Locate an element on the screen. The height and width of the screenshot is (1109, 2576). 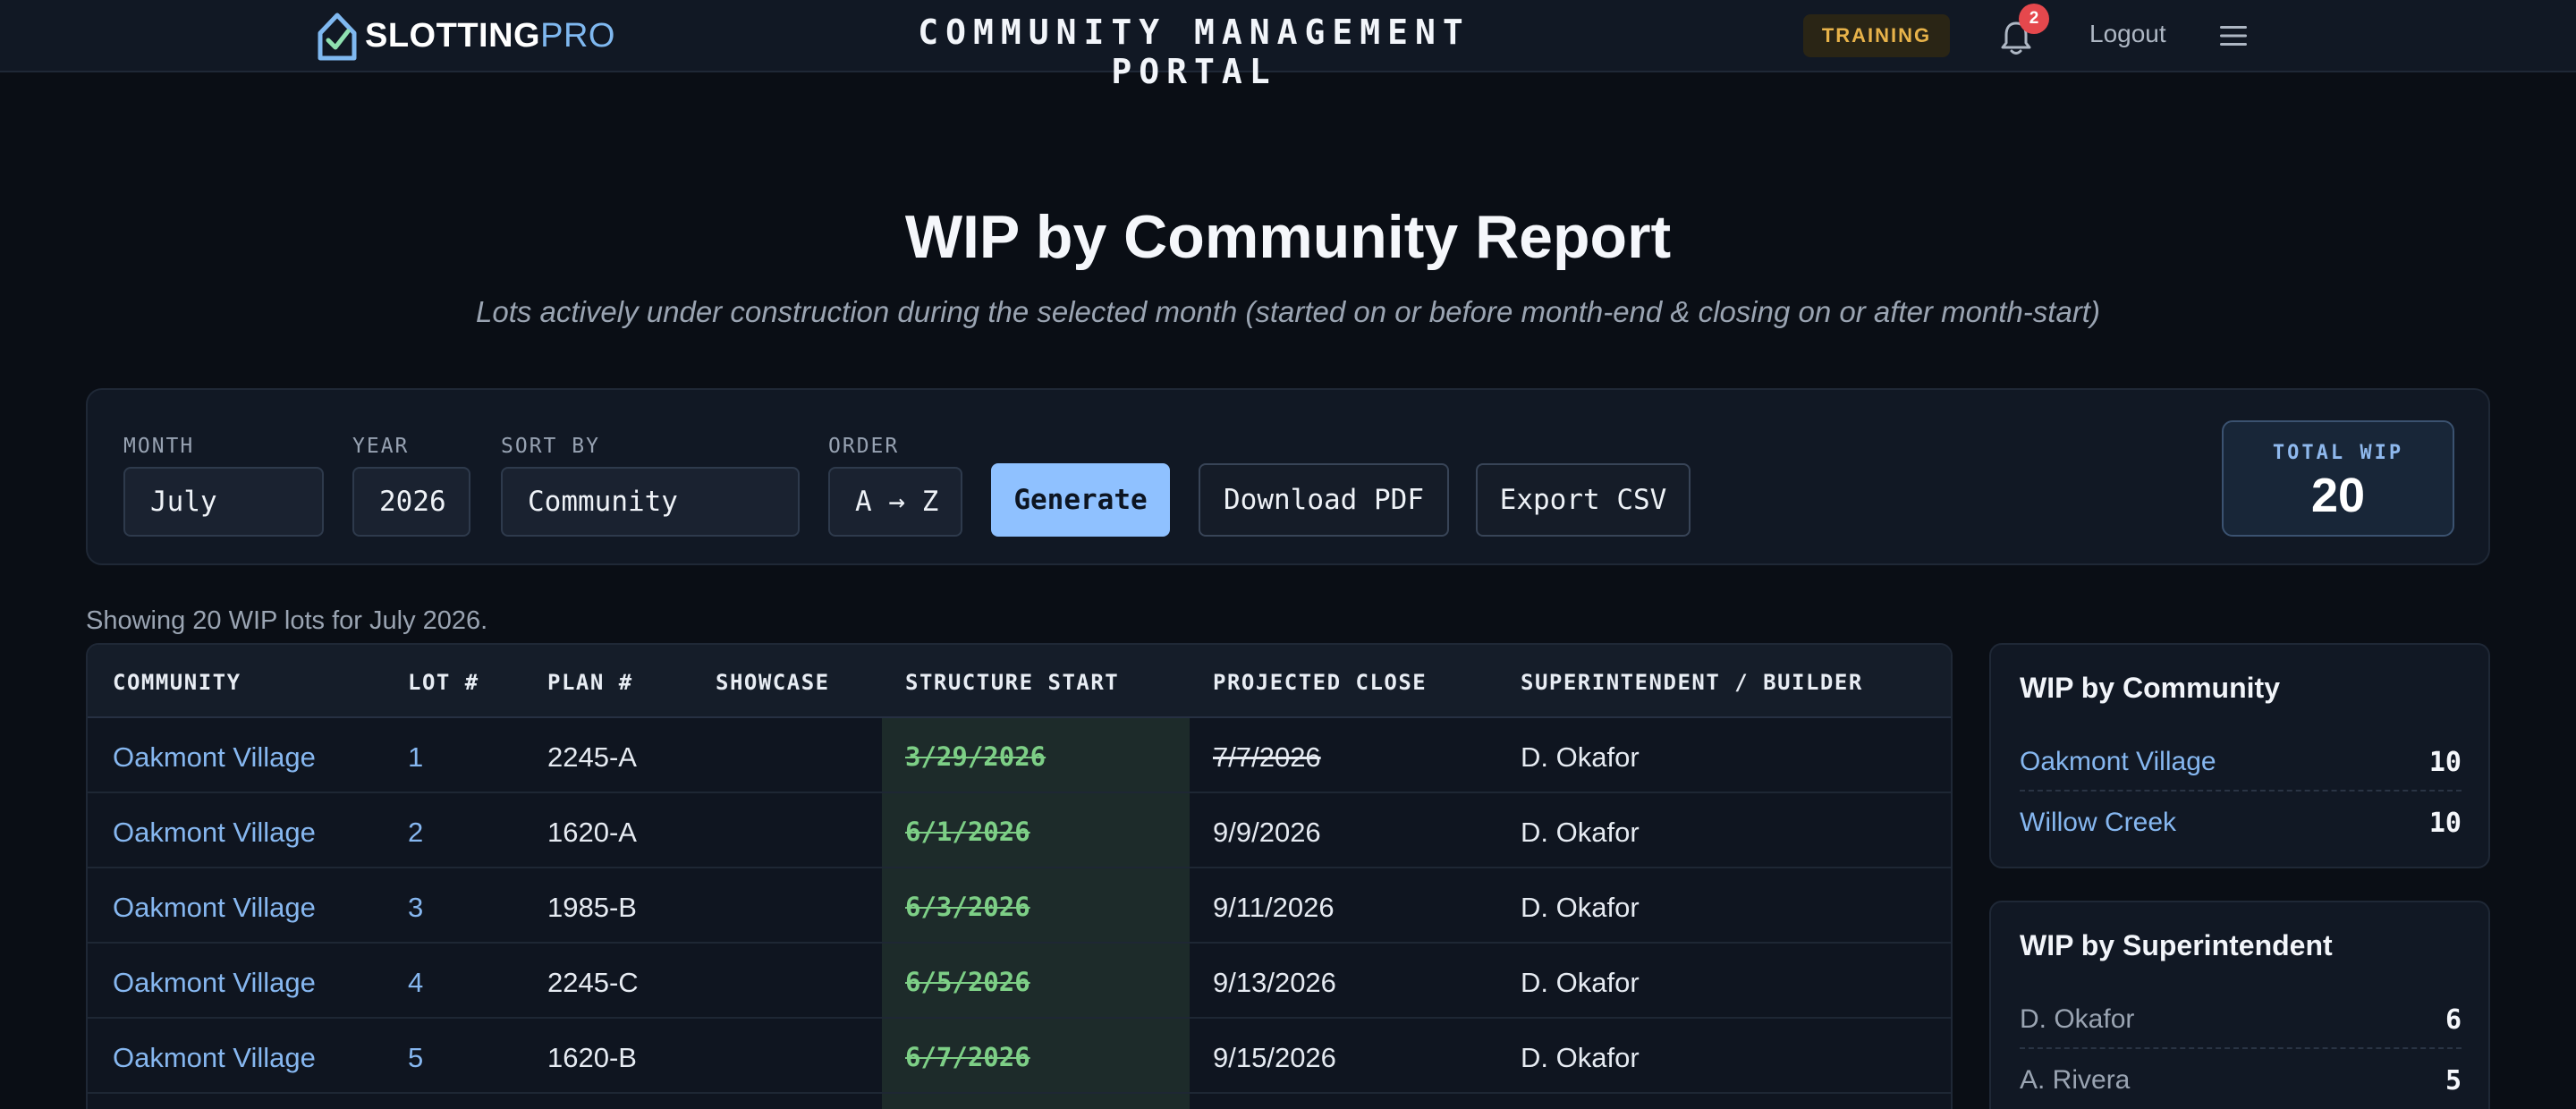
cell-plan: 1620-B is located at coordinates (592, 1058).